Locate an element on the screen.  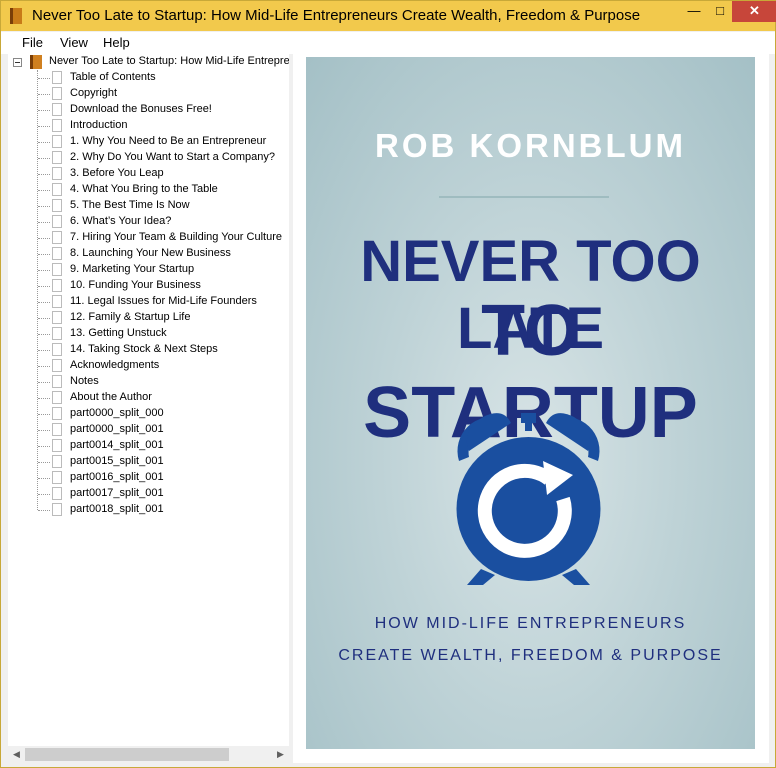
tree-item-label: Table of Contents is located at coordinates (113, 77).